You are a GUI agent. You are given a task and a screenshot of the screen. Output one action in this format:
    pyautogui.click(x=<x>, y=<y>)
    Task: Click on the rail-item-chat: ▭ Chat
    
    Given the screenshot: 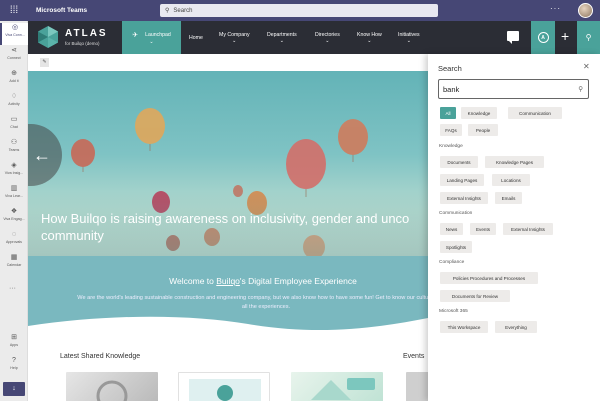 What is the action you would take?
    pyautogui.click(x=14, y=126)
    